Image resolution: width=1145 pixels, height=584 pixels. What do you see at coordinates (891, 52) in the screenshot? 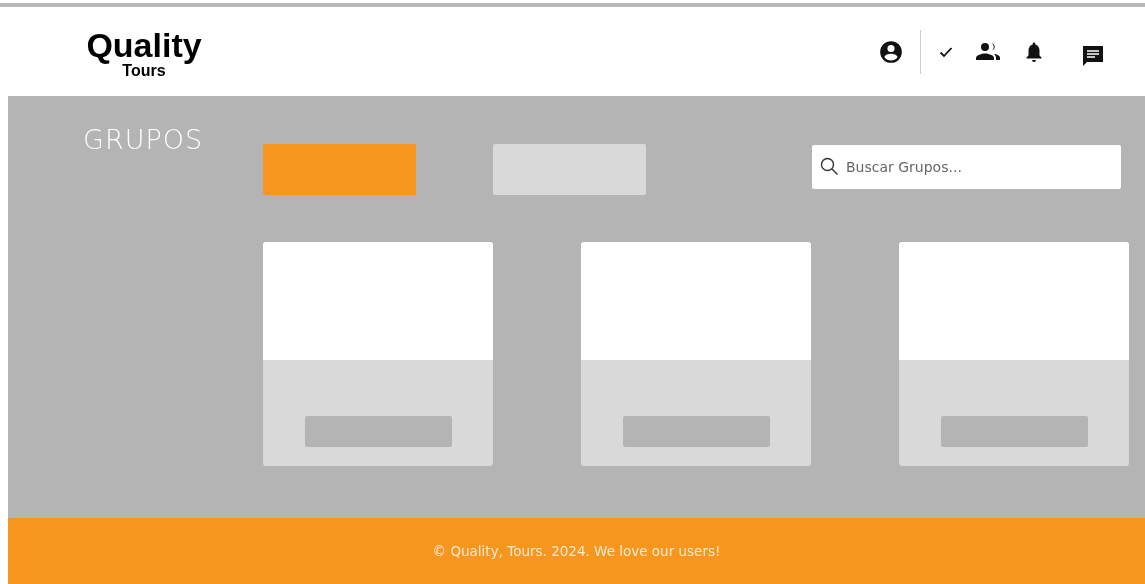
I see `account-icon` at bounding box center [891, 52].